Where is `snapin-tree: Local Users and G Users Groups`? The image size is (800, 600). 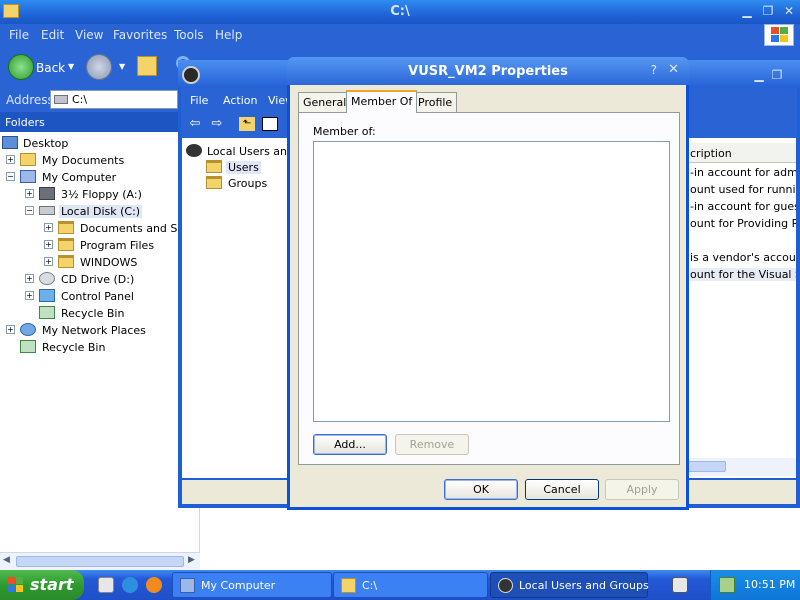
snapin-tree: Local Users and G Users Groups is located at coordinates (244, 308).